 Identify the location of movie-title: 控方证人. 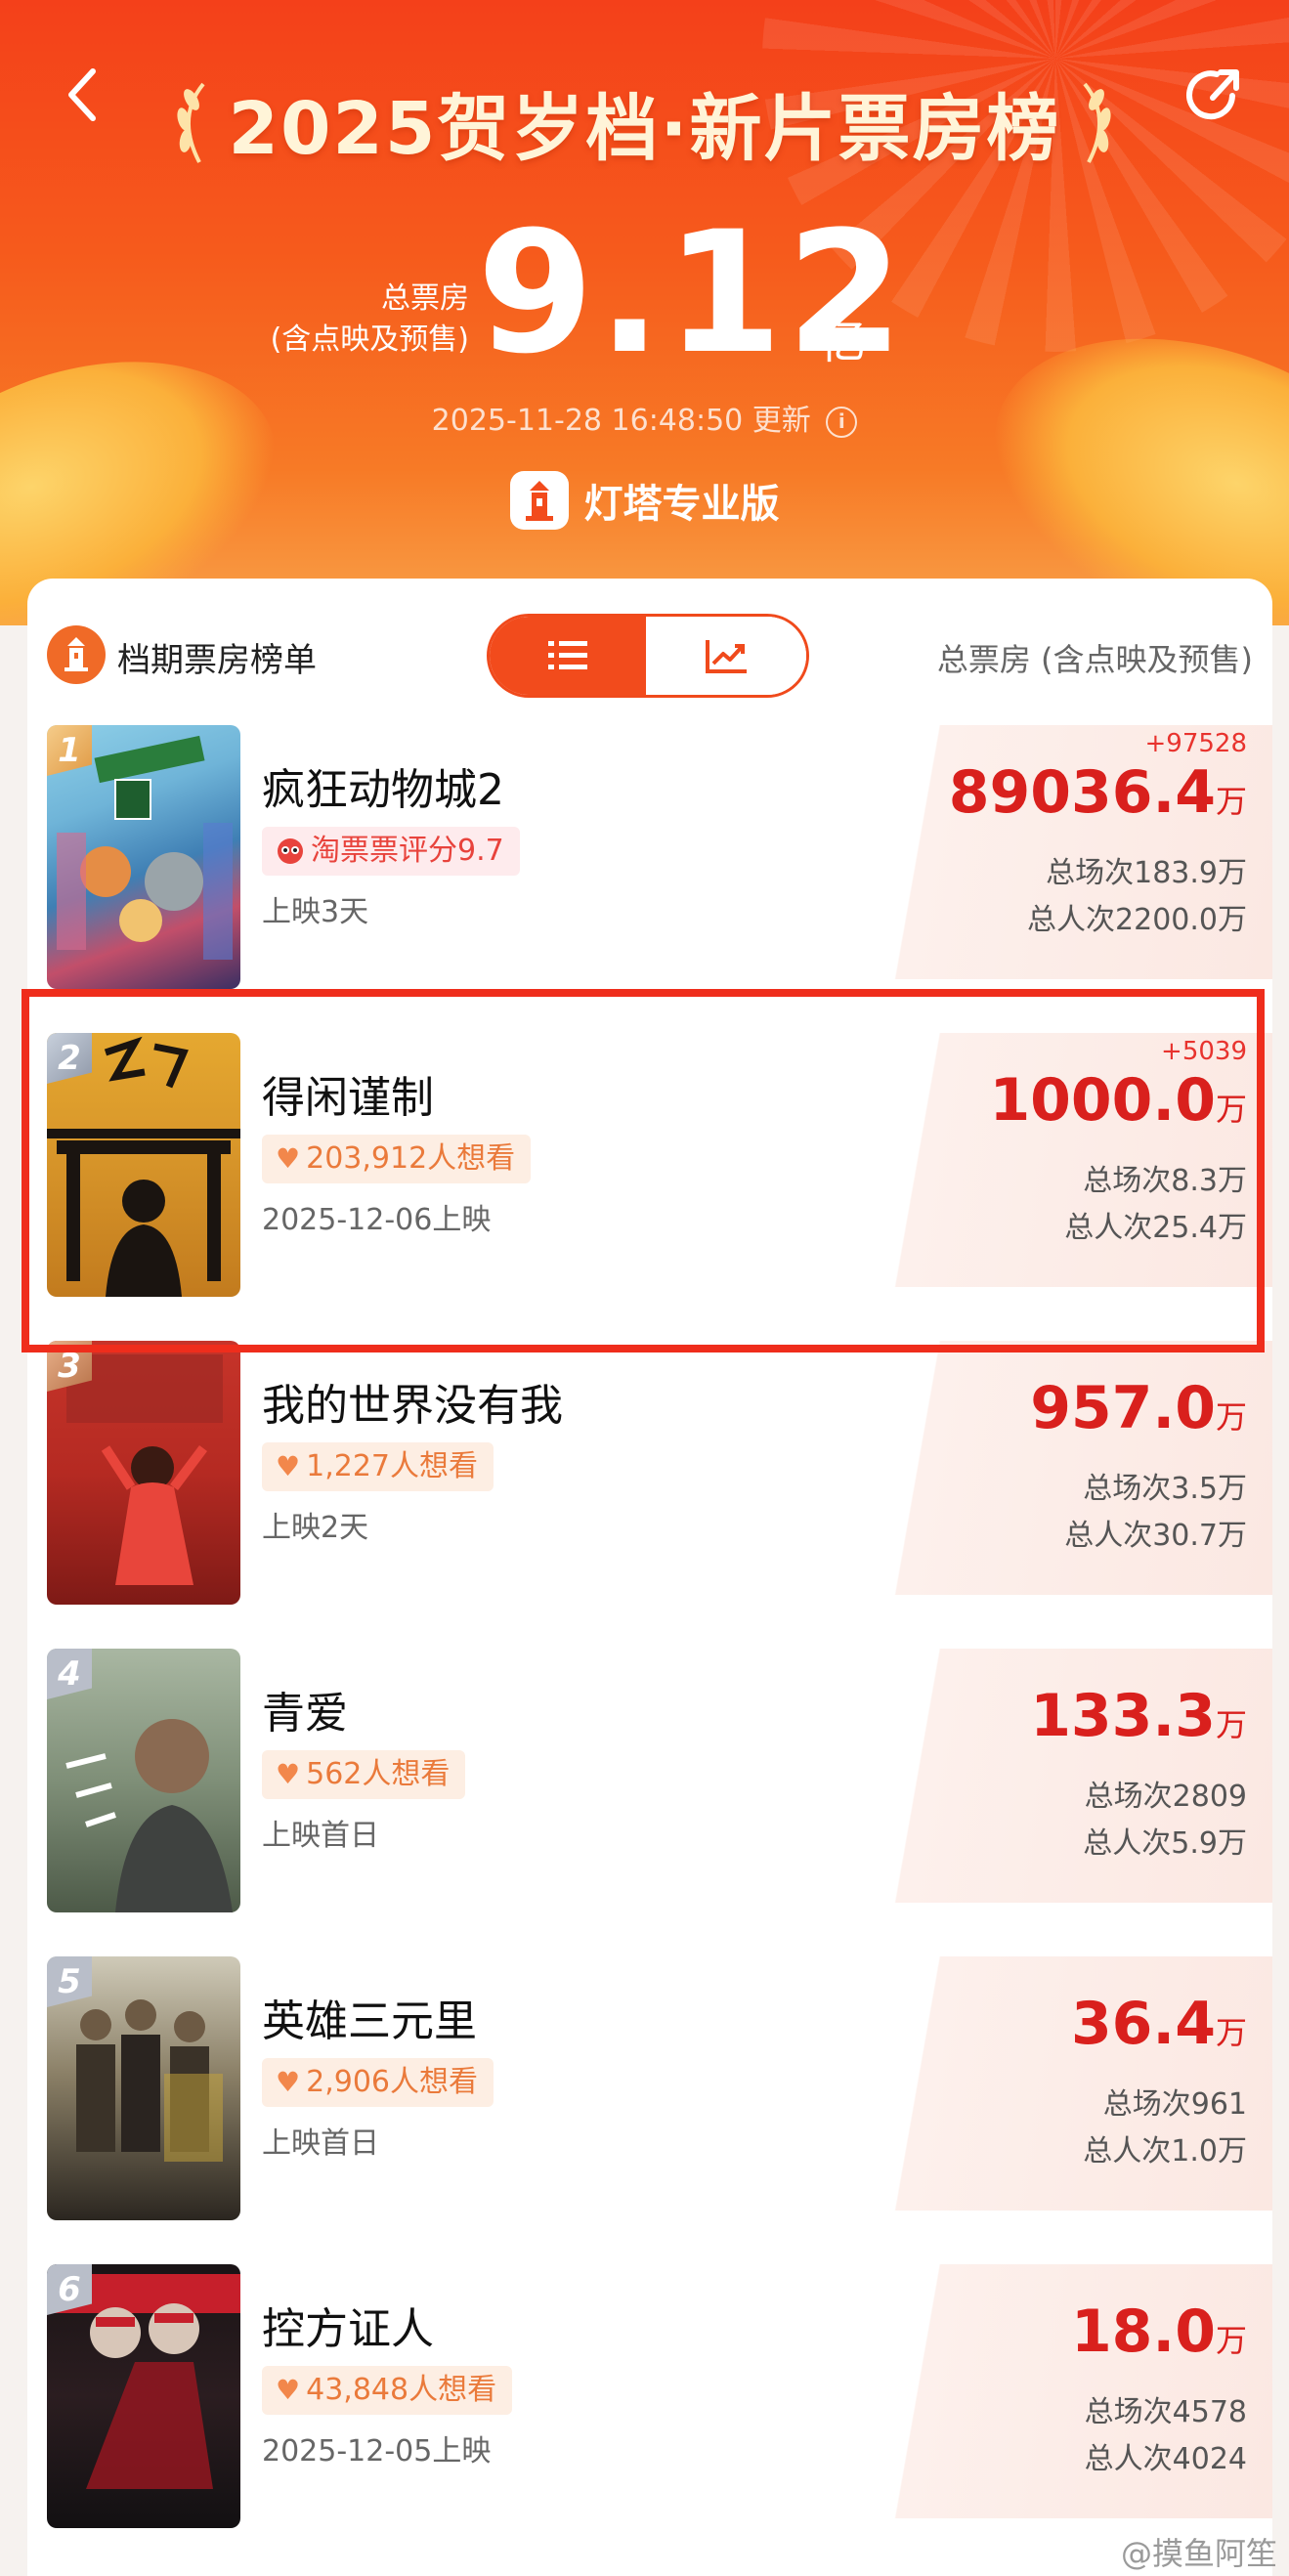
(348, 2329).